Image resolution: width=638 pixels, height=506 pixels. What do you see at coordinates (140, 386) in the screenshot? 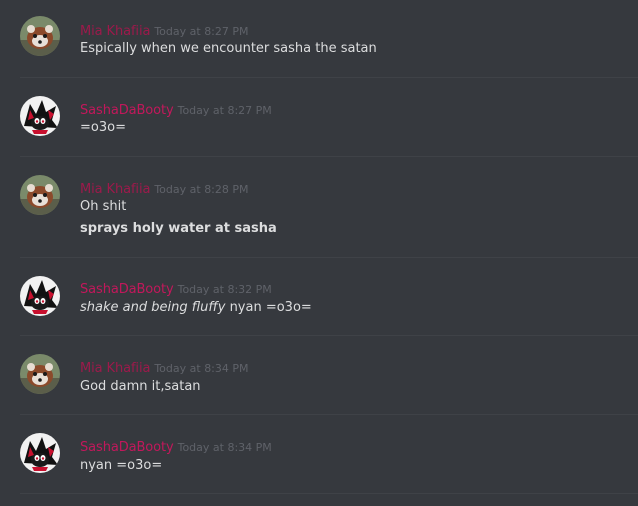
I see `message-text: God damn it,satan` at bounding box center [140, 386].